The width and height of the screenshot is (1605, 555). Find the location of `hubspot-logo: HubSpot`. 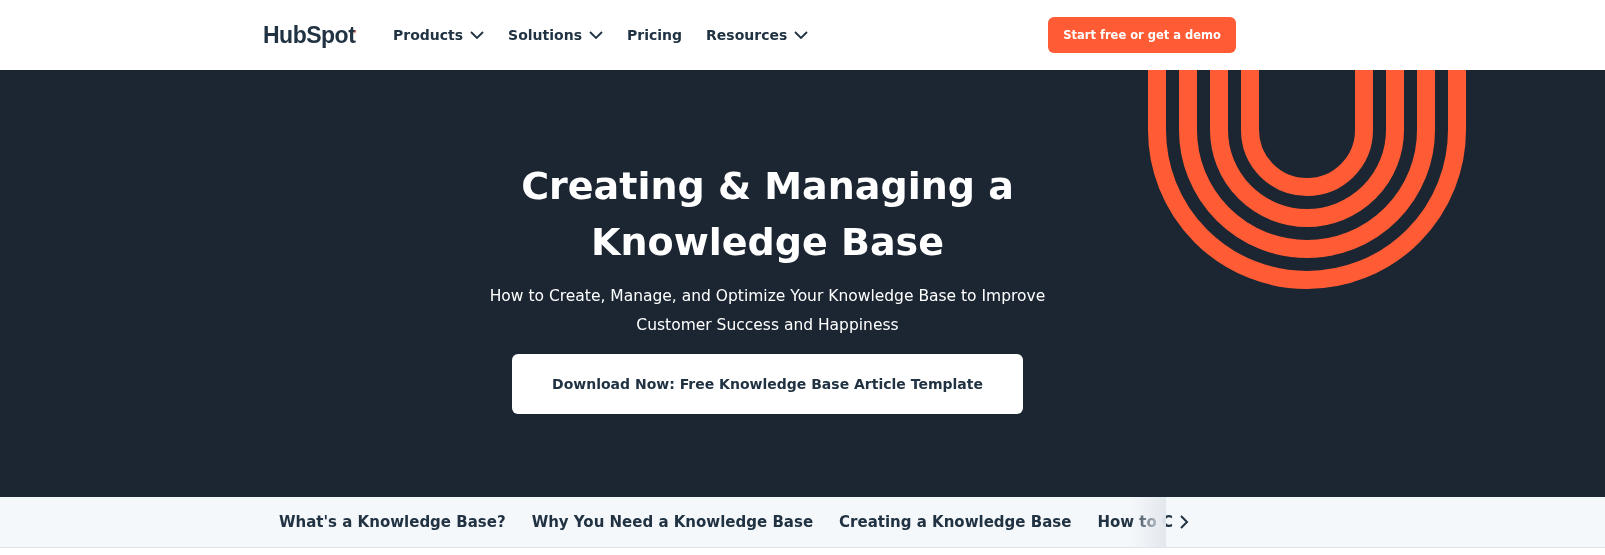

hubspot-logo: HubSpot is located at coordinates (310, 35).